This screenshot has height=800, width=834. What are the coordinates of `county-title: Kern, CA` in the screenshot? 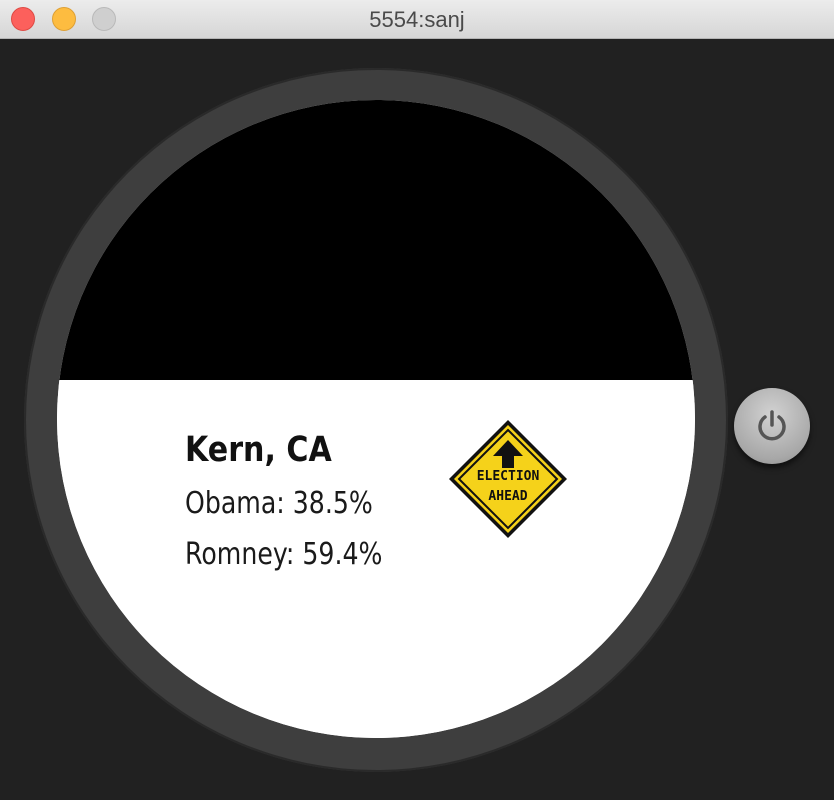 It's located at (258, 450).